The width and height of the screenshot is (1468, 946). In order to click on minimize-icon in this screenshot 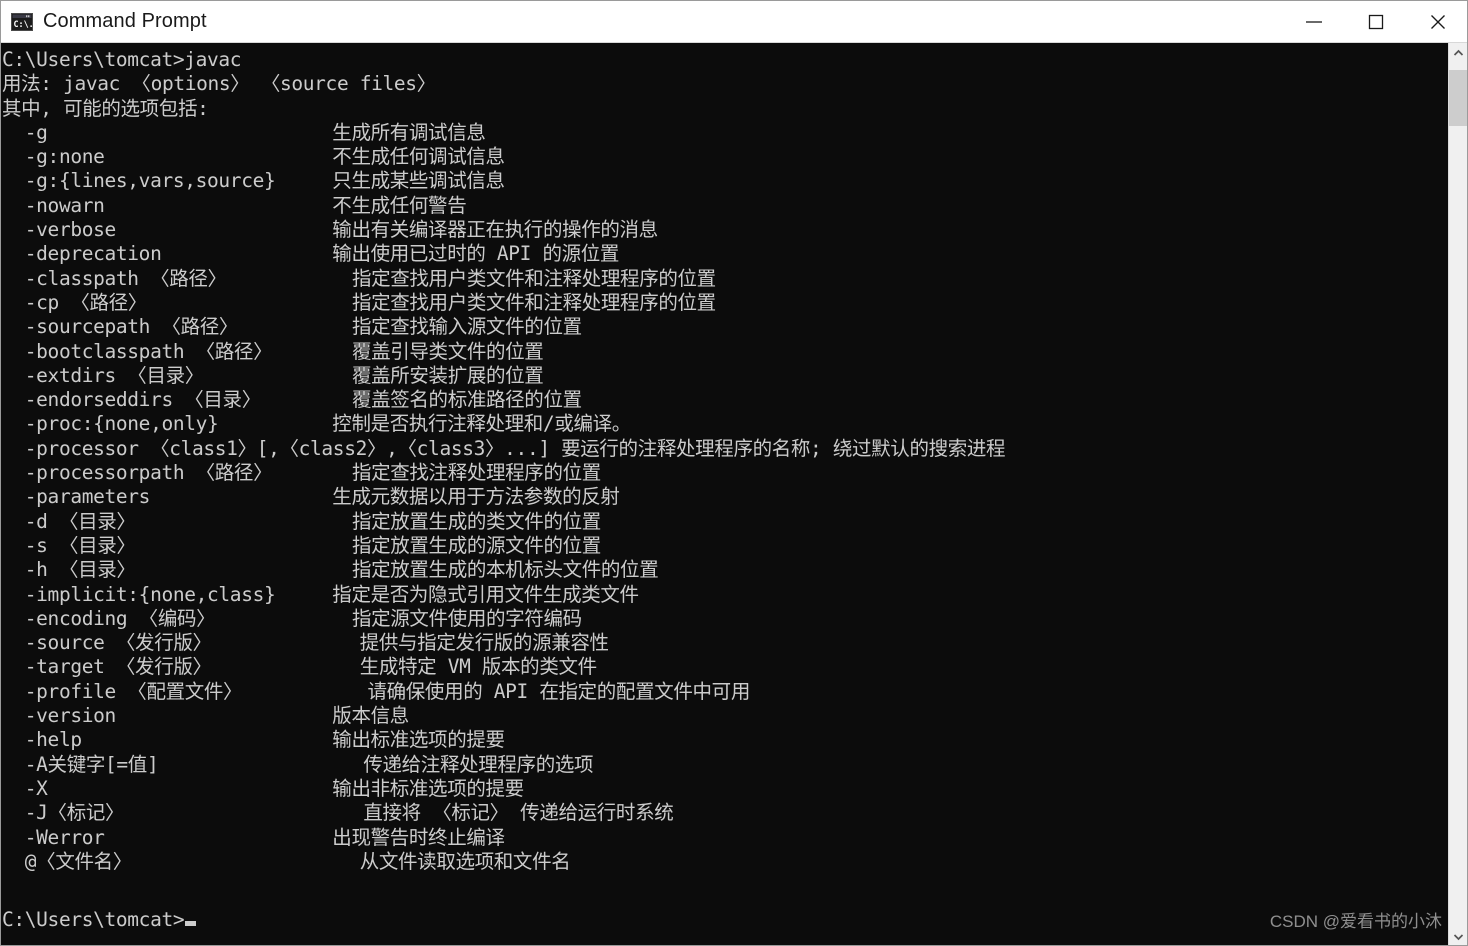, I will do `click(1314, 21)`.